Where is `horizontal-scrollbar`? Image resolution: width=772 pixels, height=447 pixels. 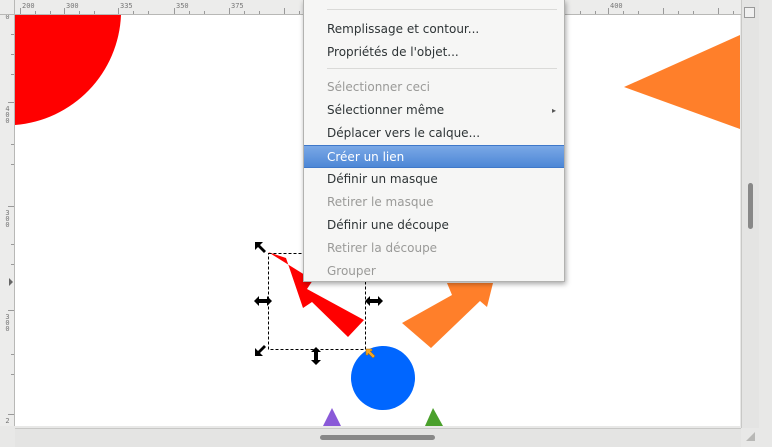
horizontal-scrollbar is located at coordinates (378, 437).